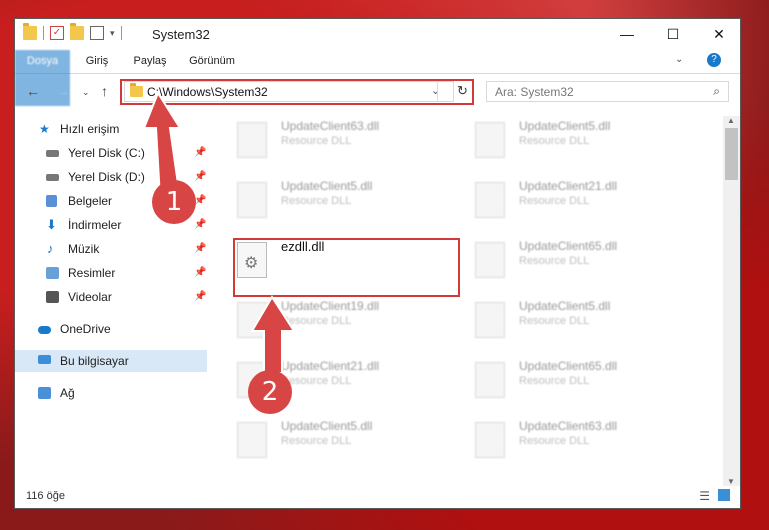 Image resolution: width=769 pixels, height=530 pixels. I want to click on step2-badge: 2, so click(270, 392).